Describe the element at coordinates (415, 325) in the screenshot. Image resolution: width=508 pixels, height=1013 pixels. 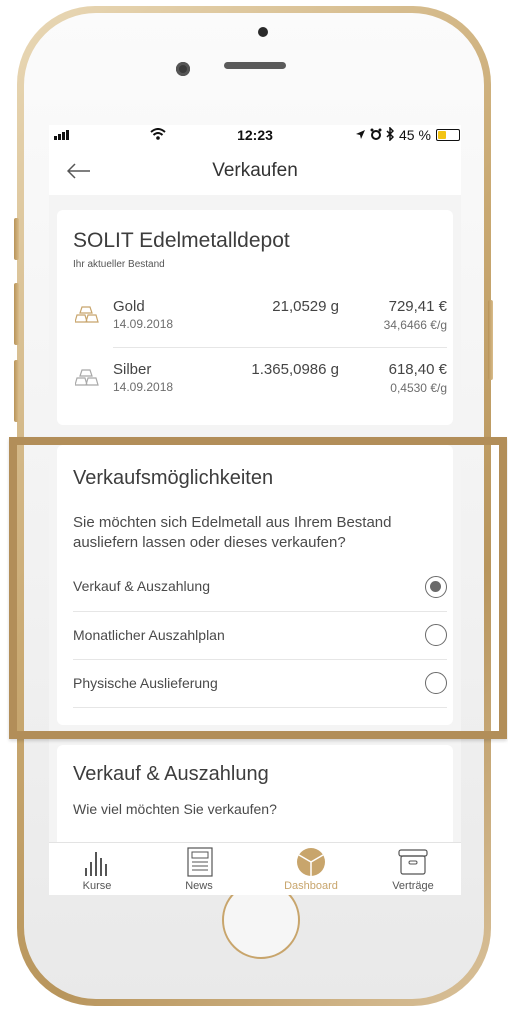
I see `holding-unit-price: 34,6466 €/g` at that location.